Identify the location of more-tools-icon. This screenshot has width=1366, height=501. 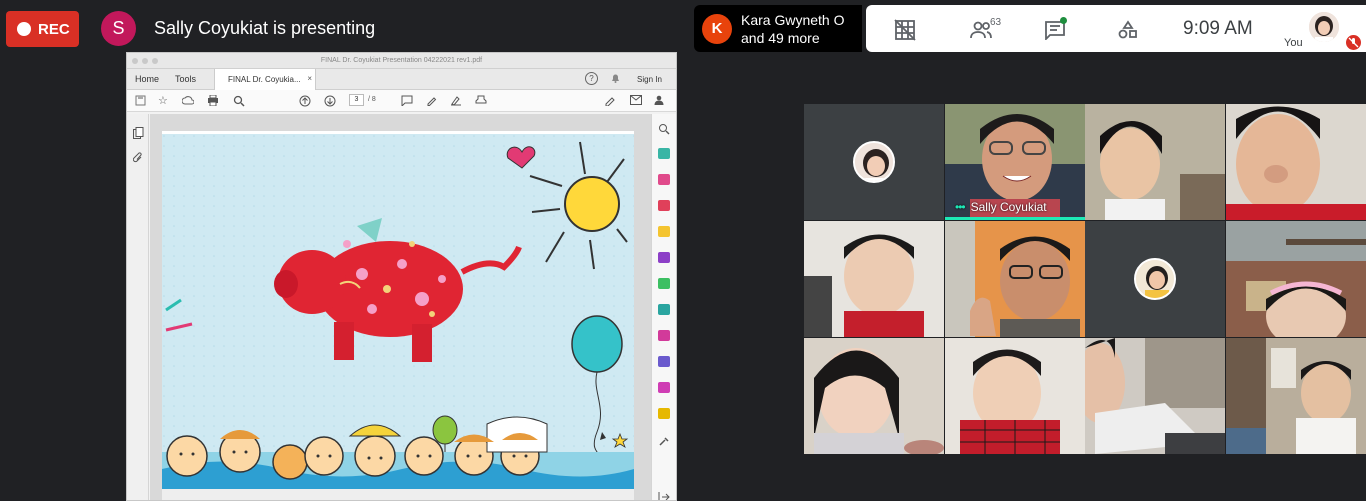
(664, 440).